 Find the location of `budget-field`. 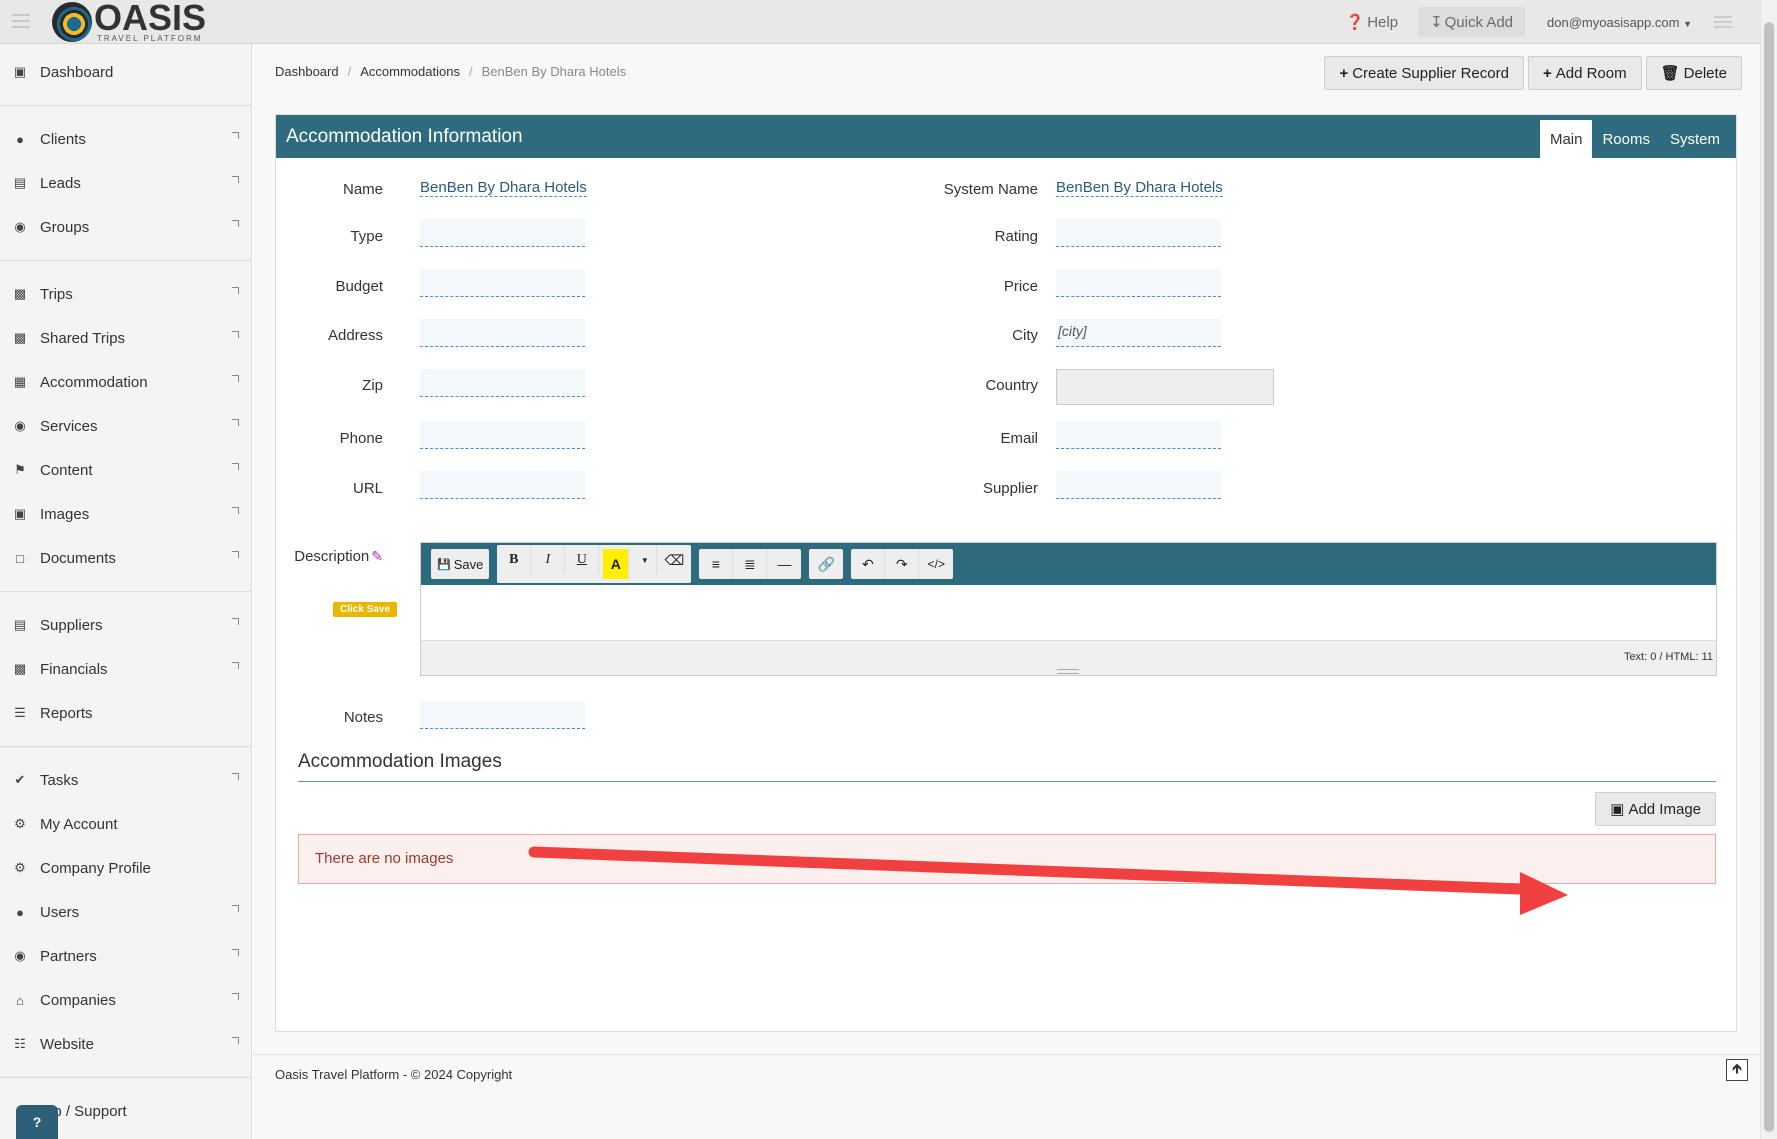

budget-field is located at coordinates (502, 283).